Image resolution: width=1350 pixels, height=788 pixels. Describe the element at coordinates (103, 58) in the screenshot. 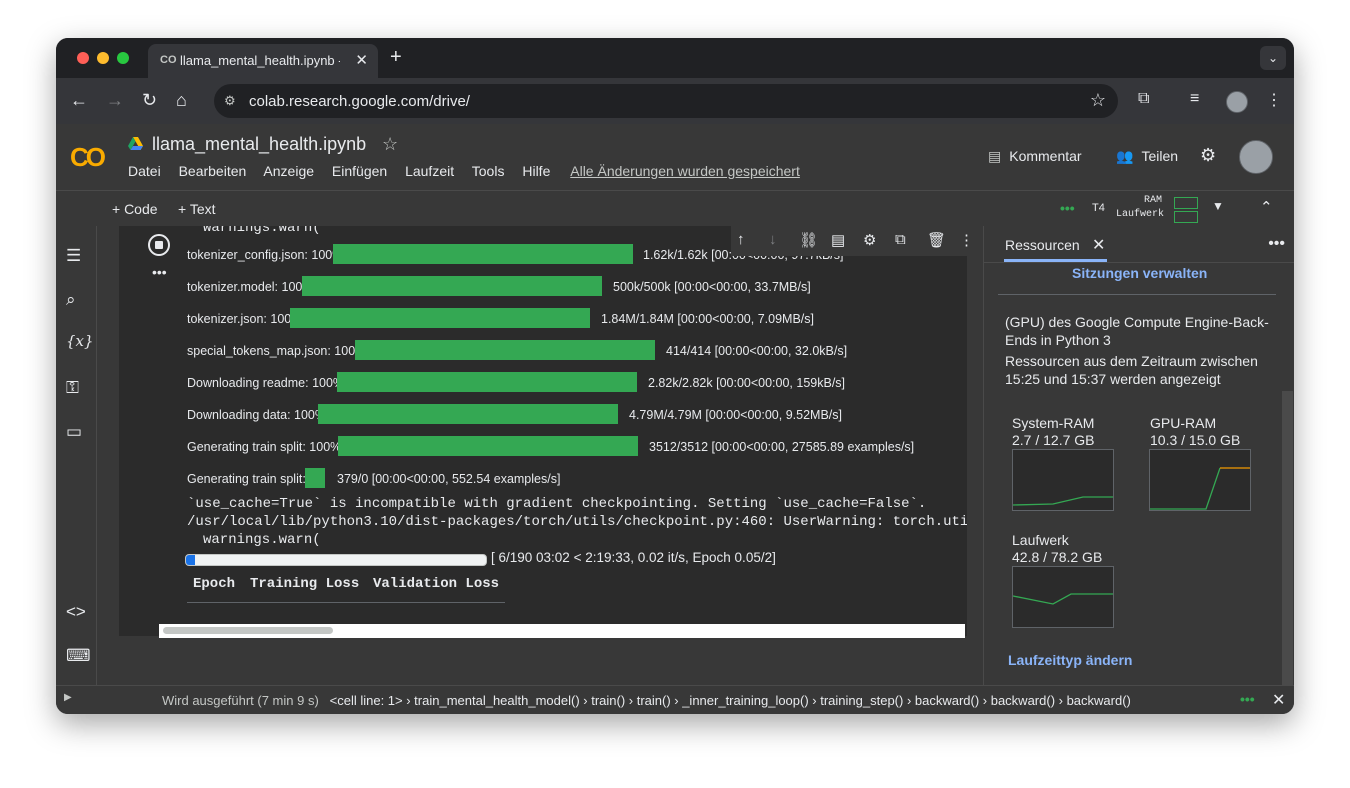

I see `minimize-window-button` at that location.